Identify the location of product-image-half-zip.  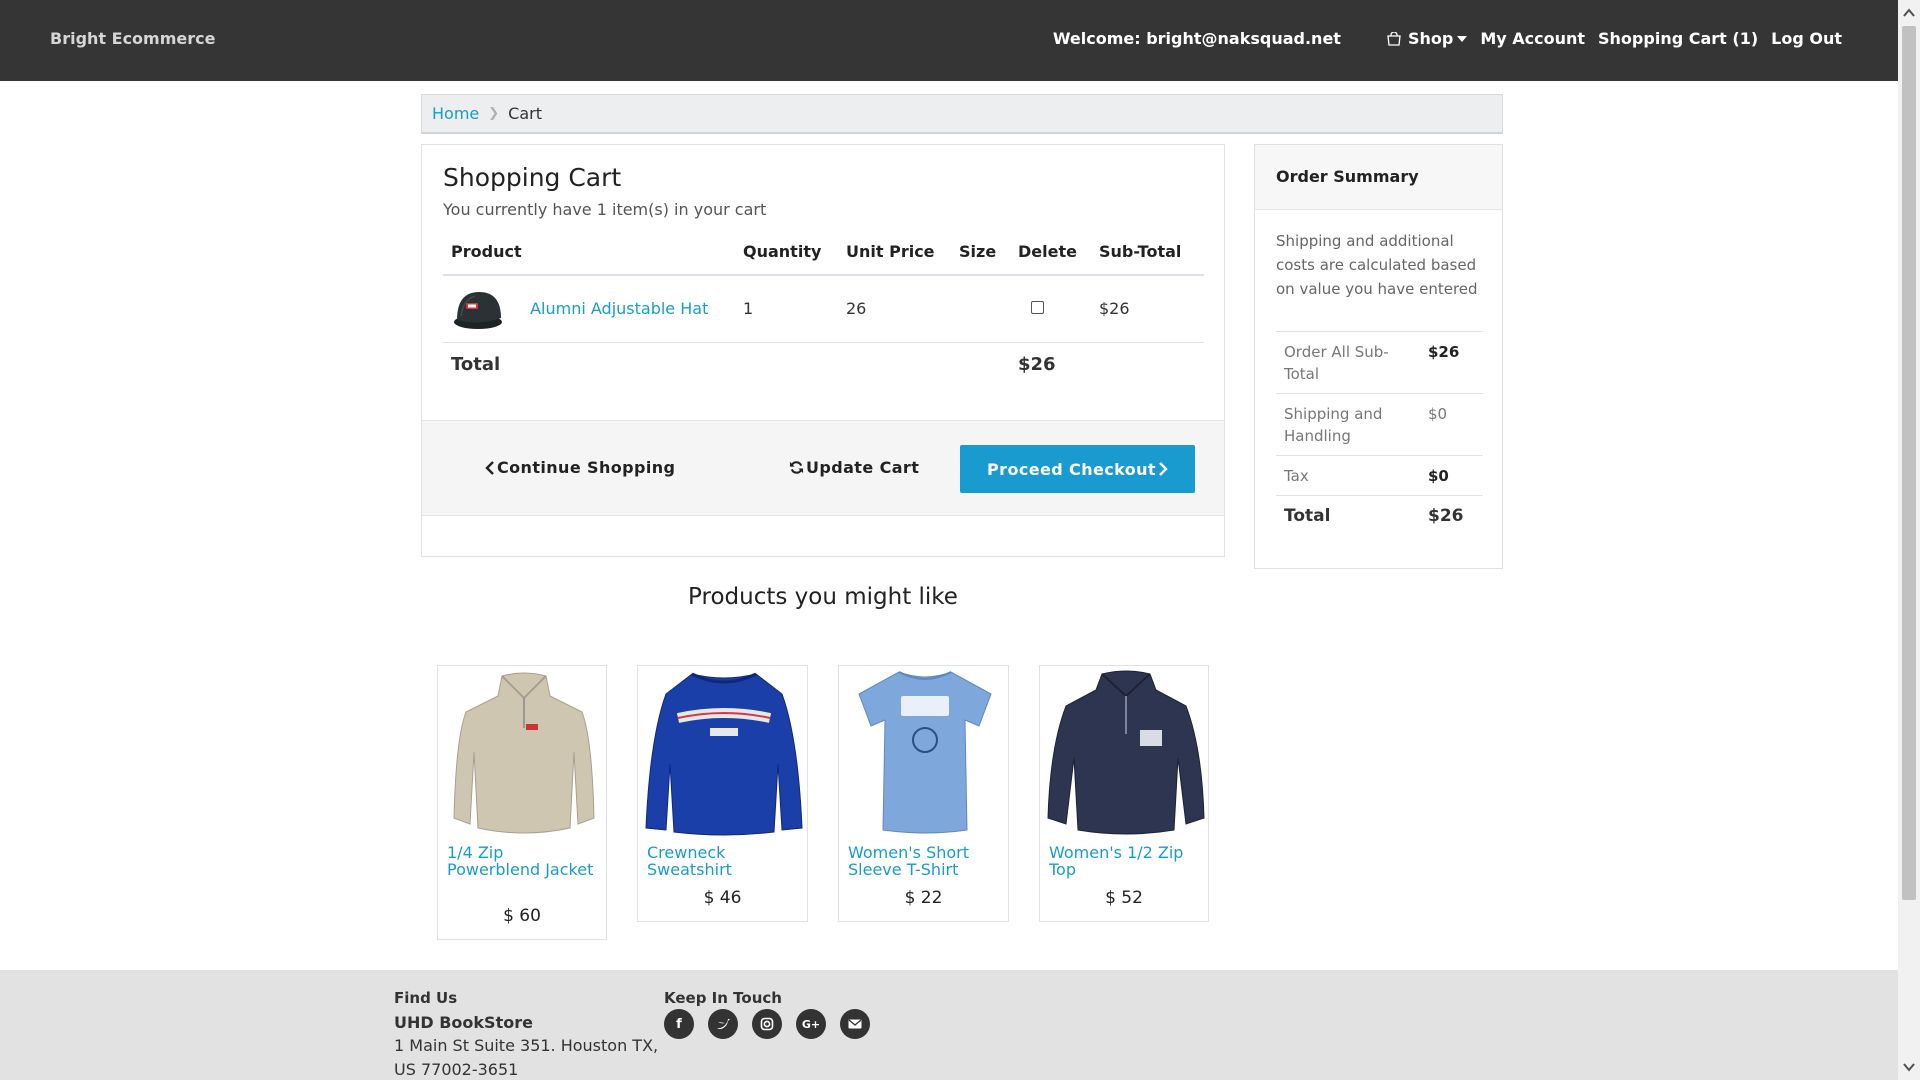
(1126, 752).